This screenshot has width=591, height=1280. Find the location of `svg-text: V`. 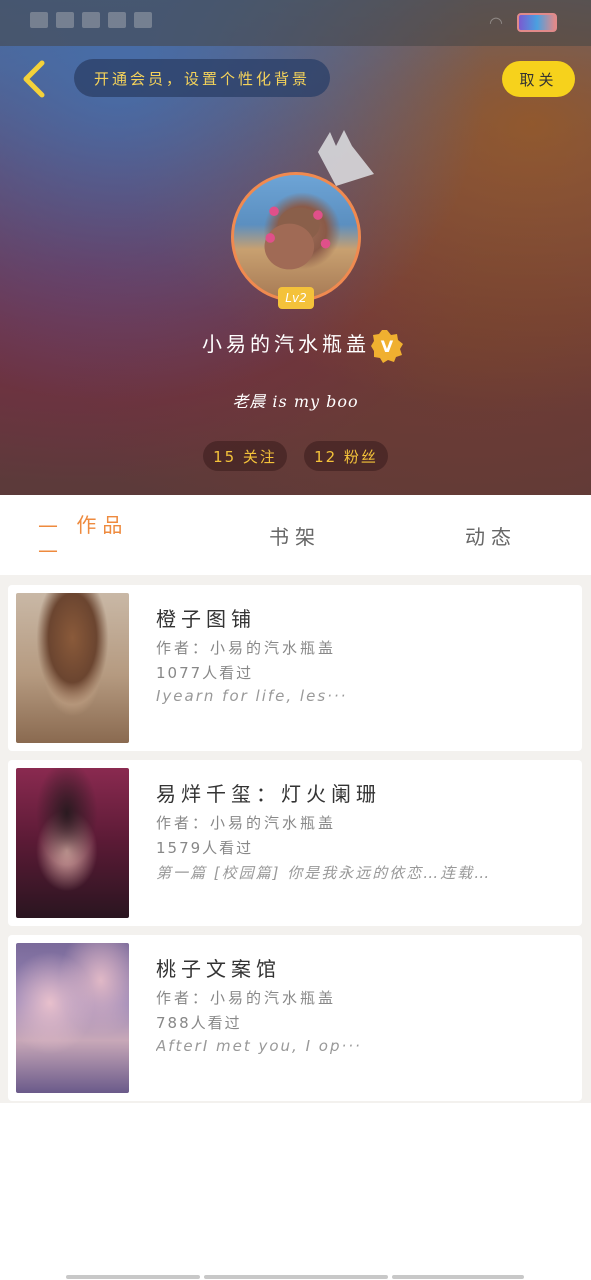

svg-text: V is located at coordinates (387, 346).